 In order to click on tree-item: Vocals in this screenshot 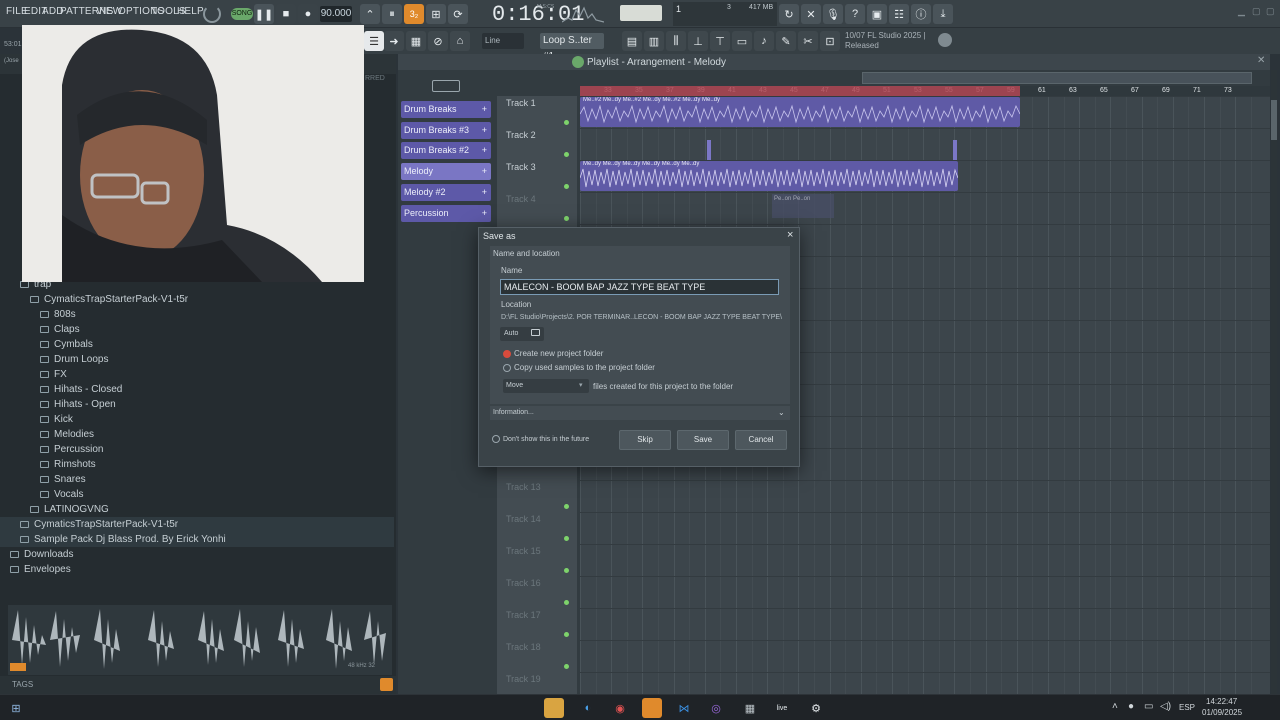, I will do `click(197, 494)`.